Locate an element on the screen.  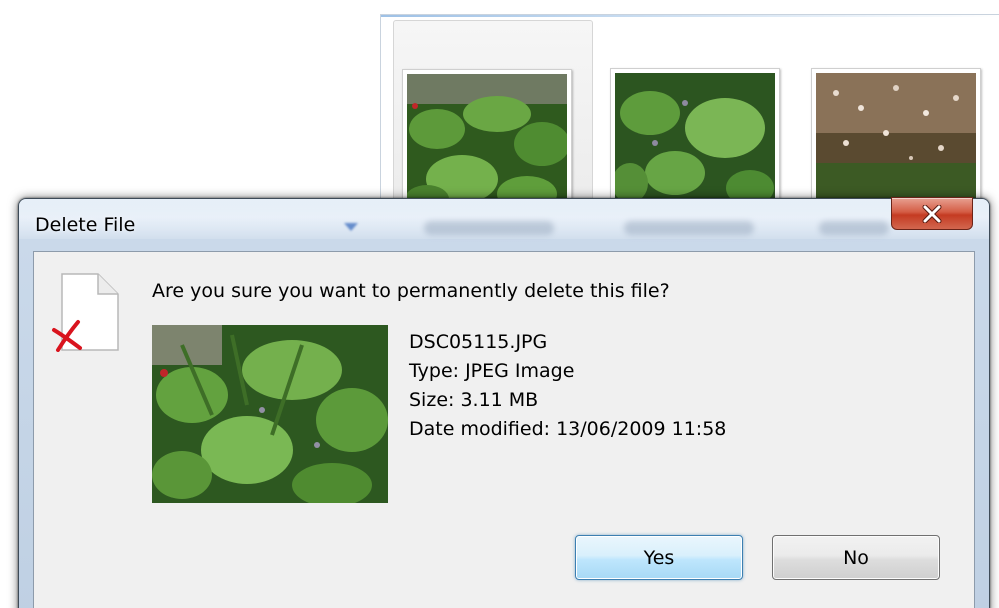
file-delete-icon is located at coordinates (85, 312).